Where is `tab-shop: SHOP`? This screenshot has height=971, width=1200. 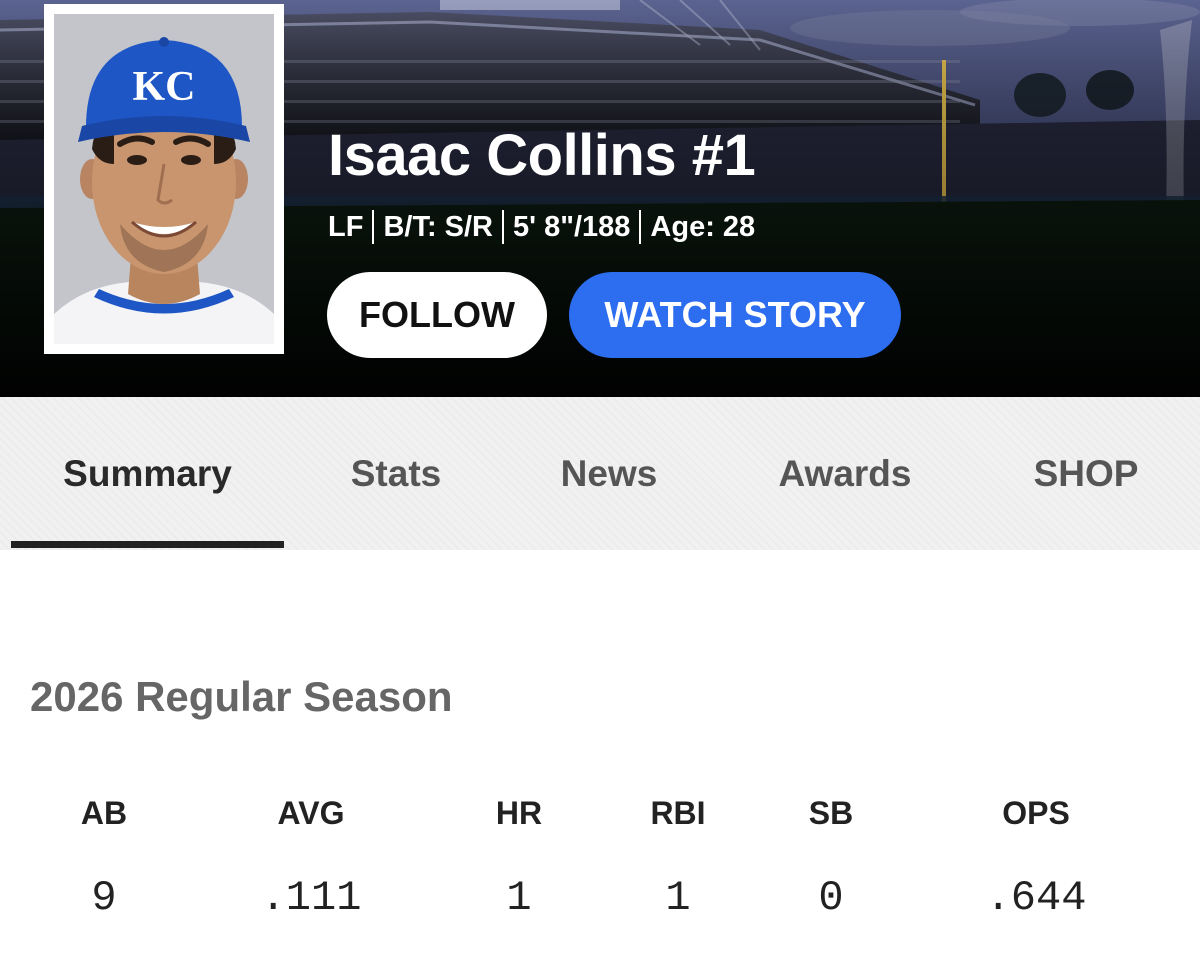
tab-shop: SHOP is located at coordinates (1086, 473).